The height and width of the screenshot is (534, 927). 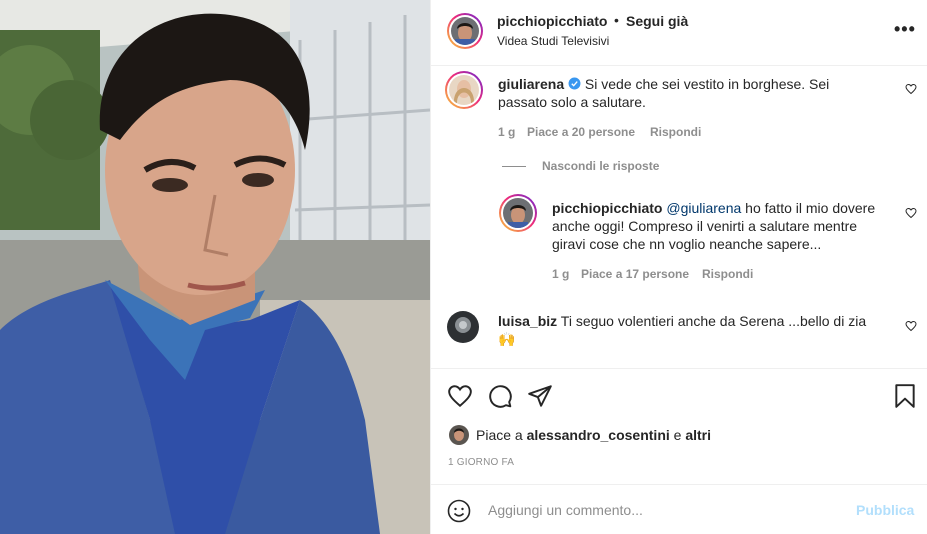 I want to click on hide-replies-label: Nascondi le risposte, so click(x=600, y=166).